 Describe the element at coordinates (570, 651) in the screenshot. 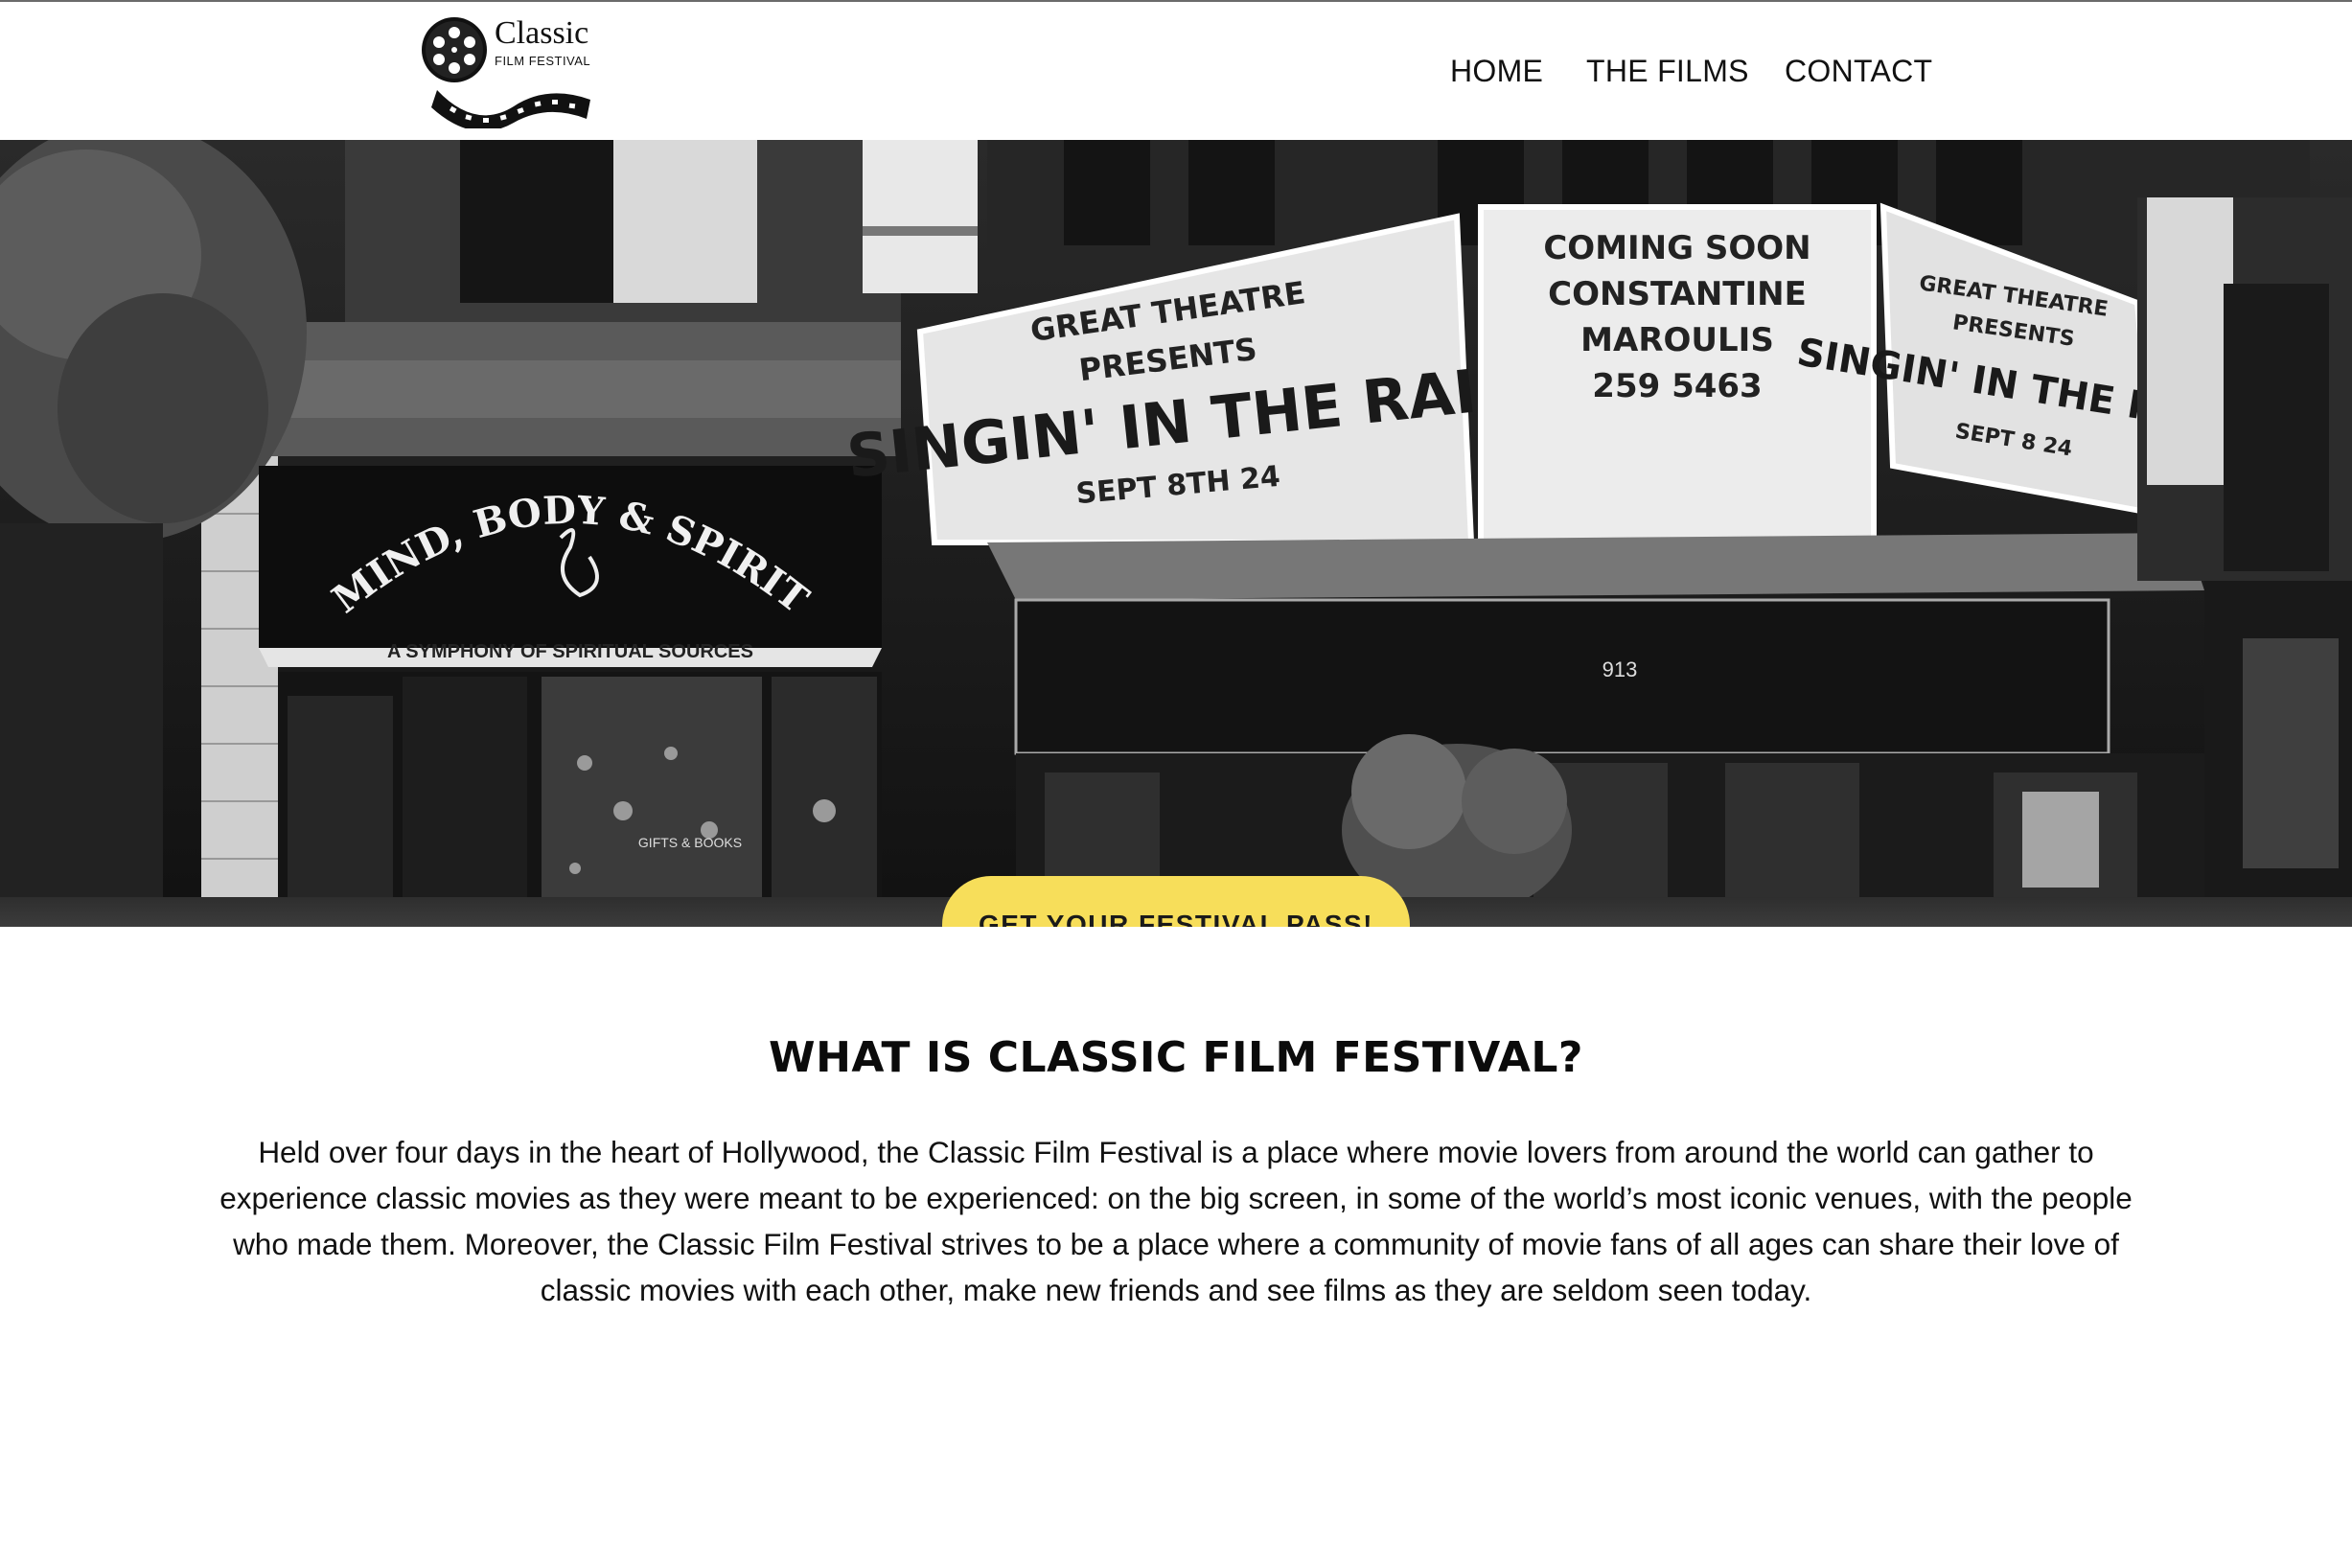

I see `awning-subtitle: A SYMPHONY OF SPIRITUAL SOURCES` at that location.